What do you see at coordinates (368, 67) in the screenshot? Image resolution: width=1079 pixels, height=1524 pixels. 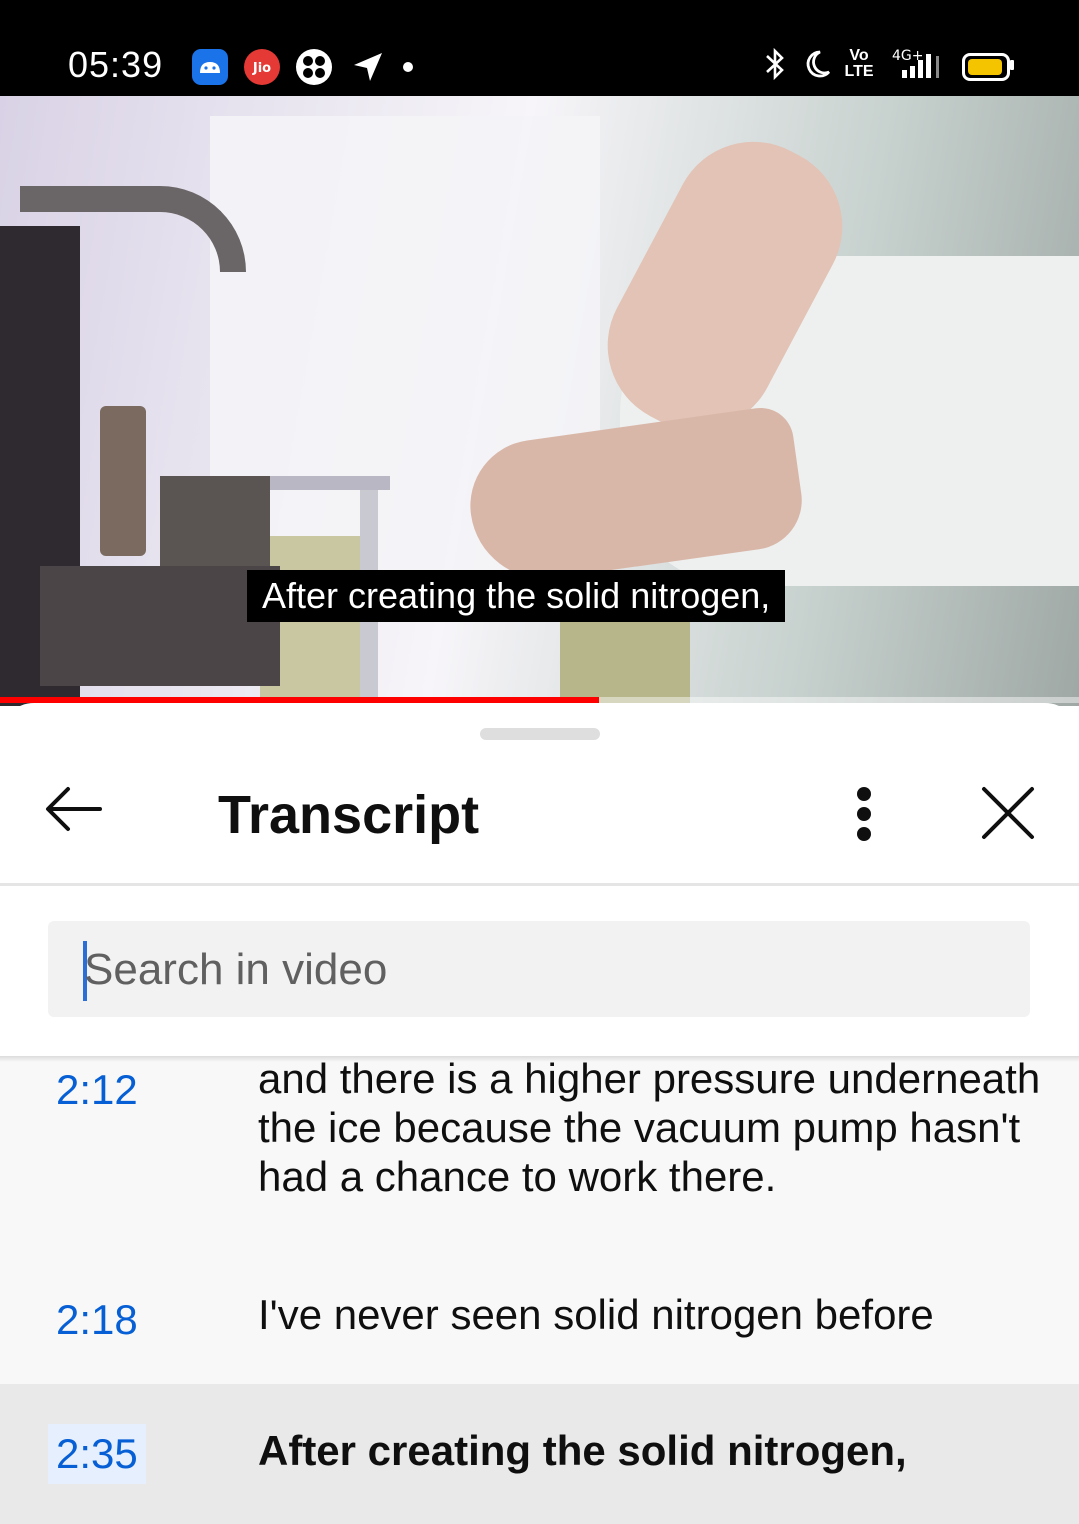 I see `location-arrow-icon` at bounding box center [368, 67].